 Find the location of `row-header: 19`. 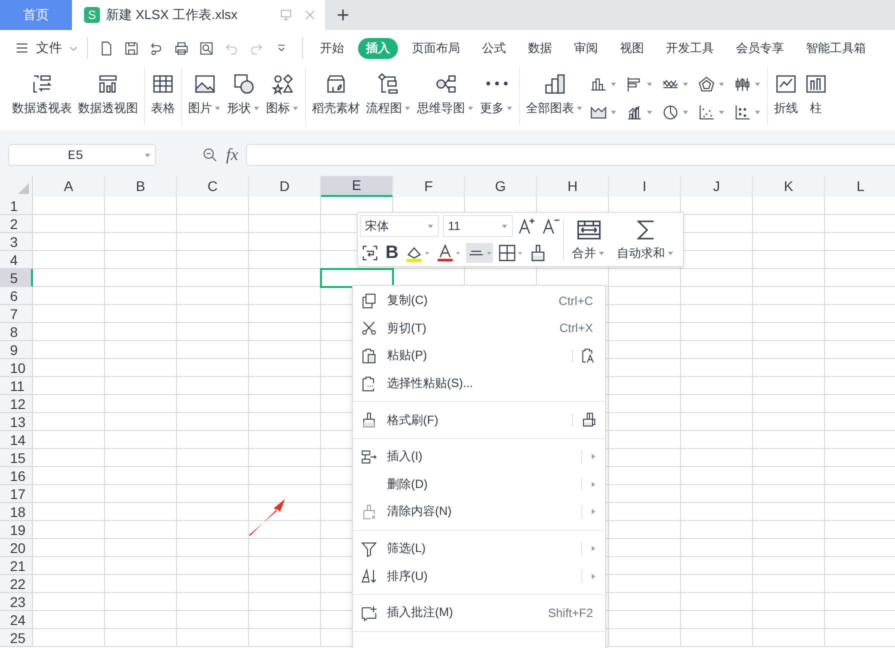

row-header: 19 is located at coordinates (16, 530).